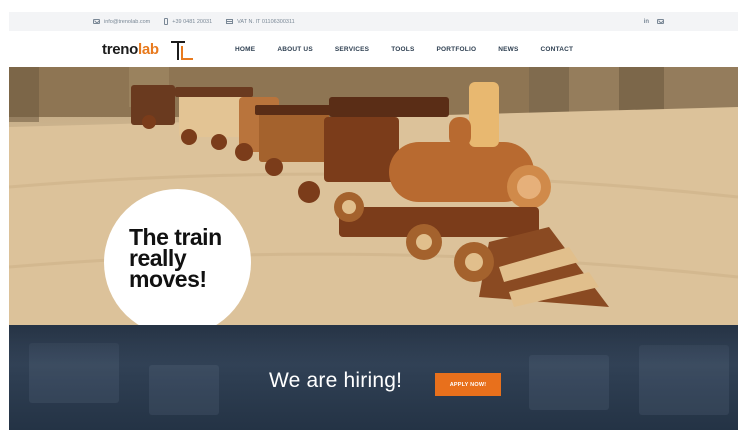 The image size is (747, 431). Describe the element at coordinates (189, 259) in the screenshot. I see `hero-headline: The train really moves!` at that location.